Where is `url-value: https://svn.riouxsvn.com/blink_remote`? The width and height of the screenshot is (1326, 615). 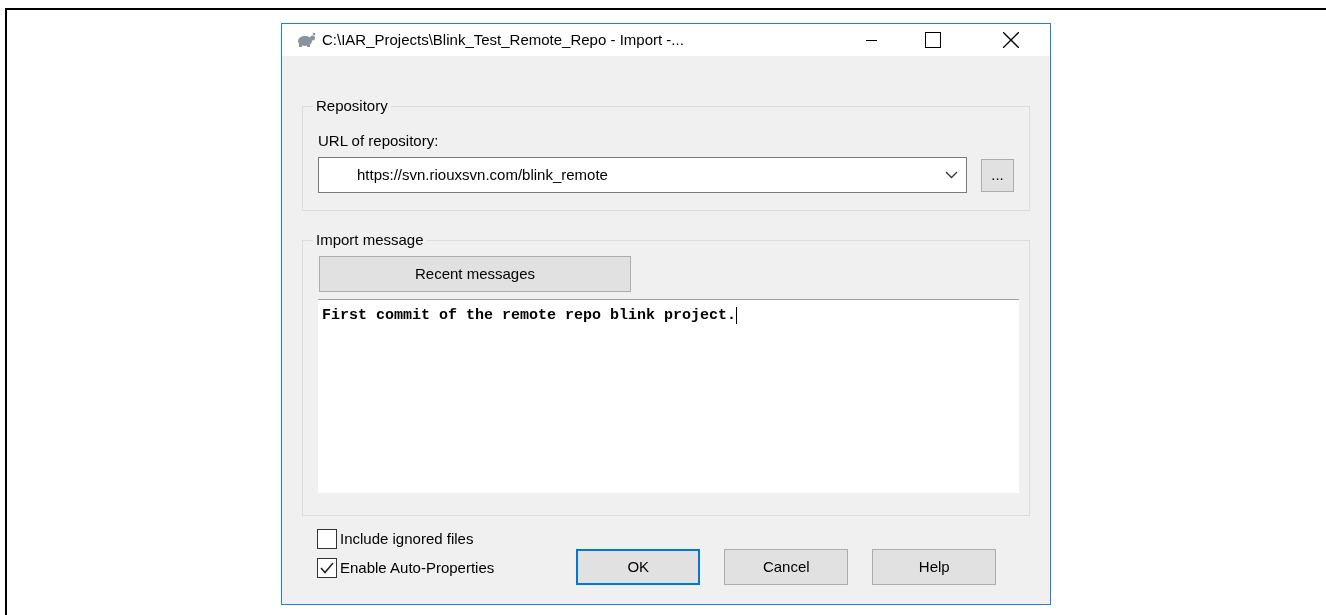
url-value: https://svn.riouxsvn.com/blink_remote is located at coordinates (482, 174).